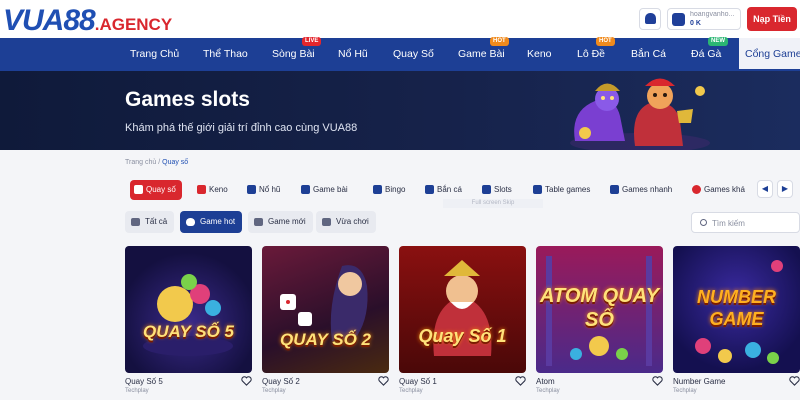 The height and width of the screenshot is (400, 800). What do you see at coordinates (696, 189) in the screenshot?
I see `other-games-icon` at bounding box center [696, 189].